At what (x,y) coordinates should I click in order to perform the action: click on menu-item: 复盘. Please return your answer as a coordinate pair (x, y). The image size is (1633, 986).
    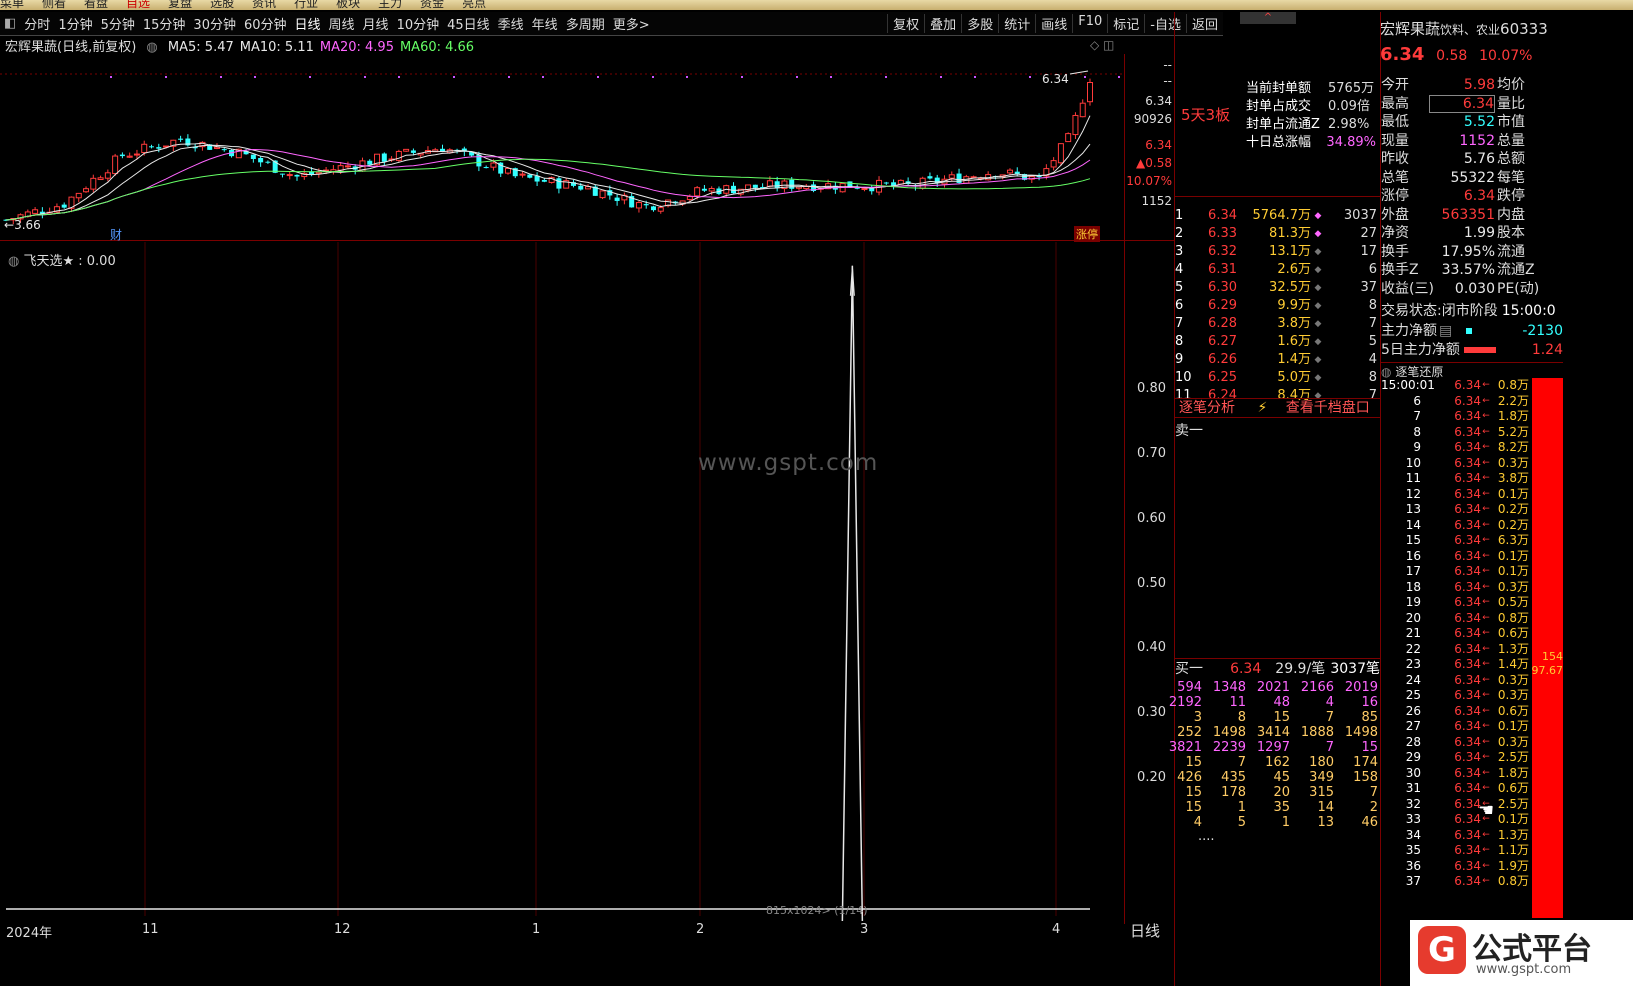
    Looking at the image, I should click on (180, 4).